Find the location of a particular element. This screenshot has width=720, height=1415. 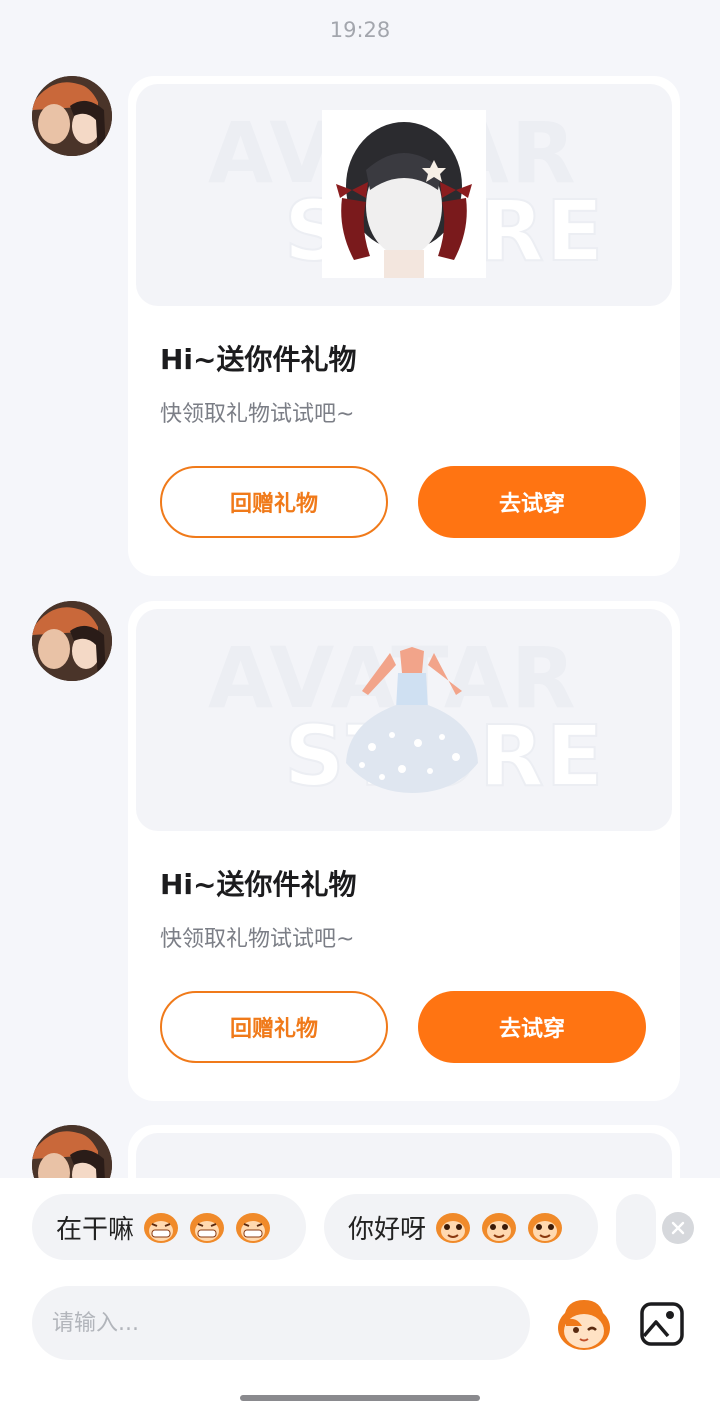

quick-reply-chip: 你好呀 is located at coordinates (461, 1227).